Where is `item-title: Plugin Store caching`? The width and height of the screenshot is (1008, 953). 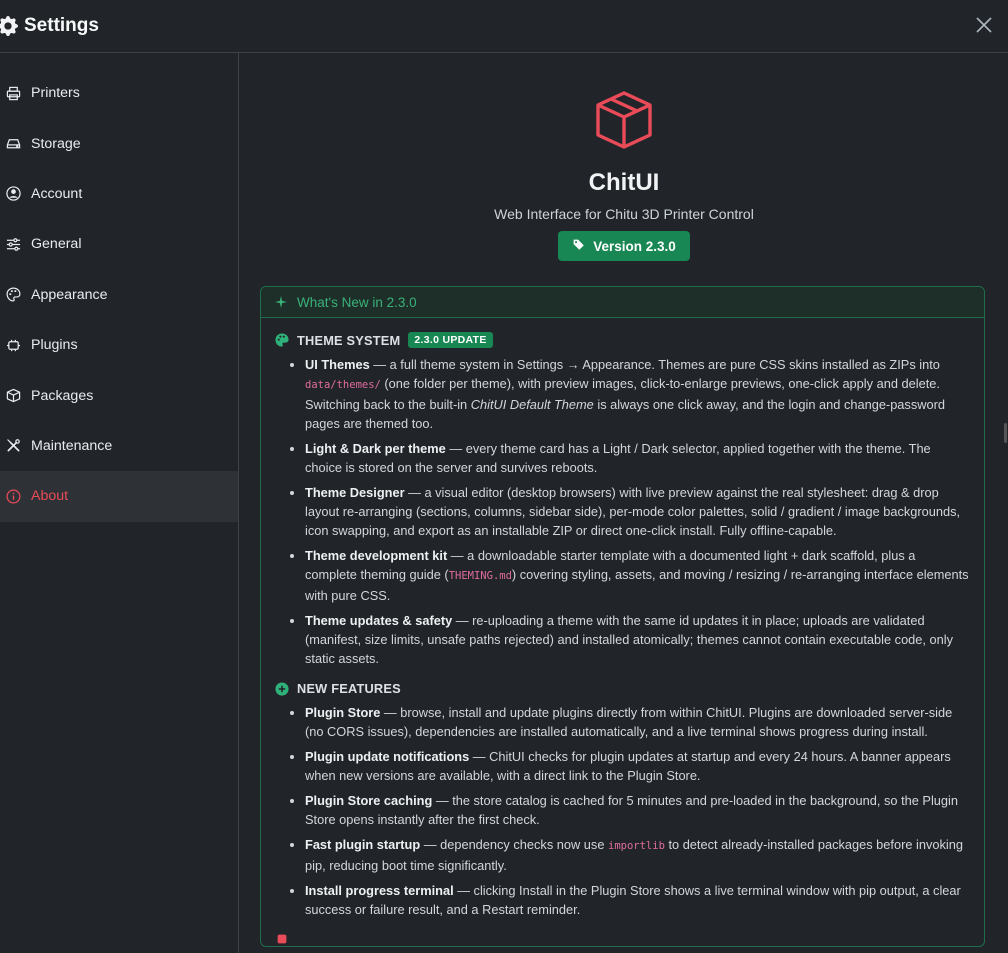
item-title: Plugin Store caching is located at coordinates (369, 800).